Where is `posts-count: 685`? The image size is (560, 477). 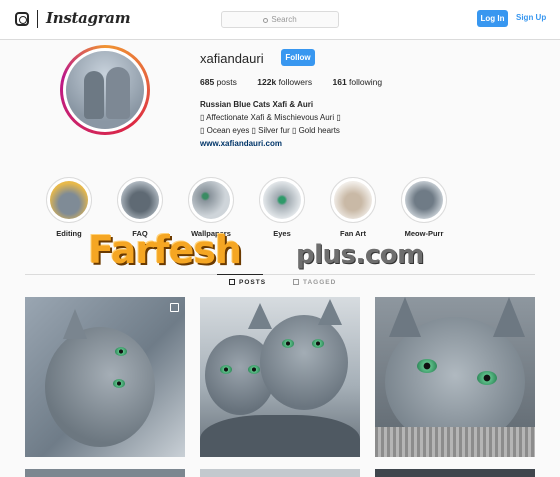 posts-count: 685 is located at coordinates (207, 82).